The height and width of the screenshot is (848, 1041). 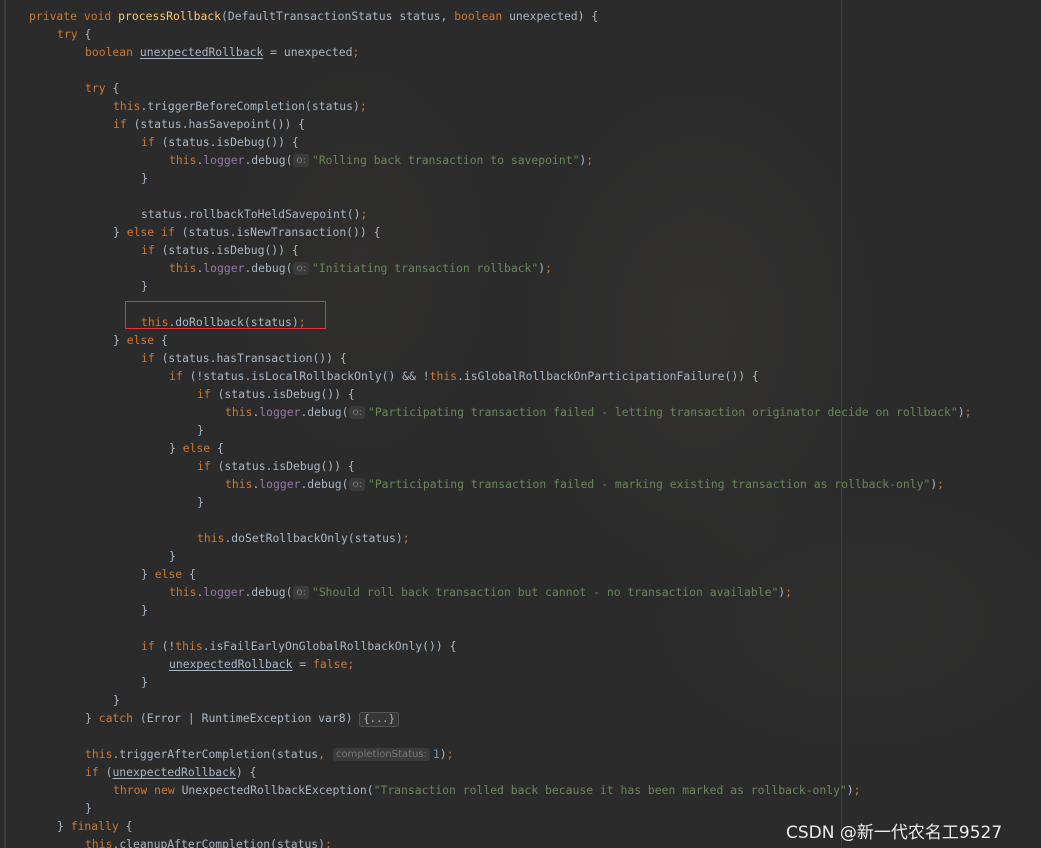 What do you see at coordinates (249, 718) in the screenshot?
I see `code-token: (Error | RuntimeException var8)` at bounding box center [249, 718].